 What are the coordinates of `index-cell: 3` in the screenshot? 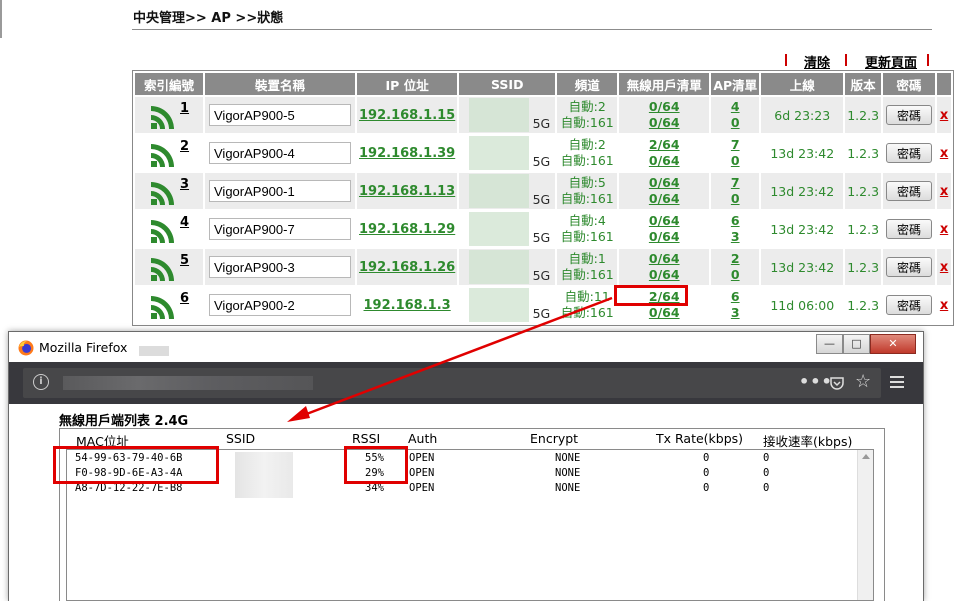 It's located at (169, 191).